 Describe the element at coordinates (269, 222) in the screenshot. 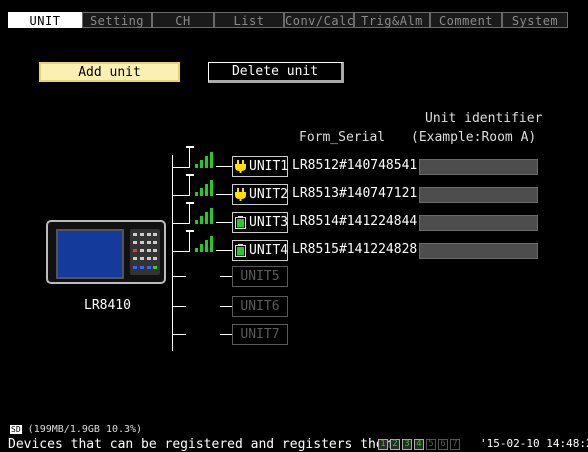

I see `unit-label: UNIT3` at that location.